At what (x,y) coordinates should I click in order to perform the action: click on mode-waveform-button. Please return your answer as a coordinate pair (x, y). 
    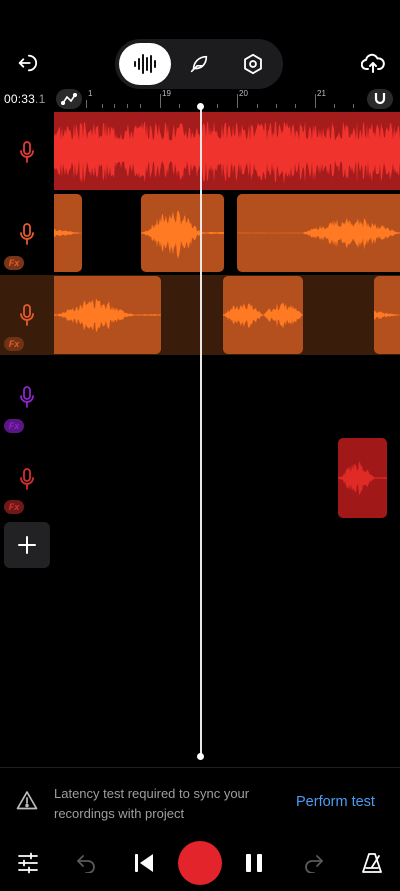
    Looking at the image, I should click on (145, 64).